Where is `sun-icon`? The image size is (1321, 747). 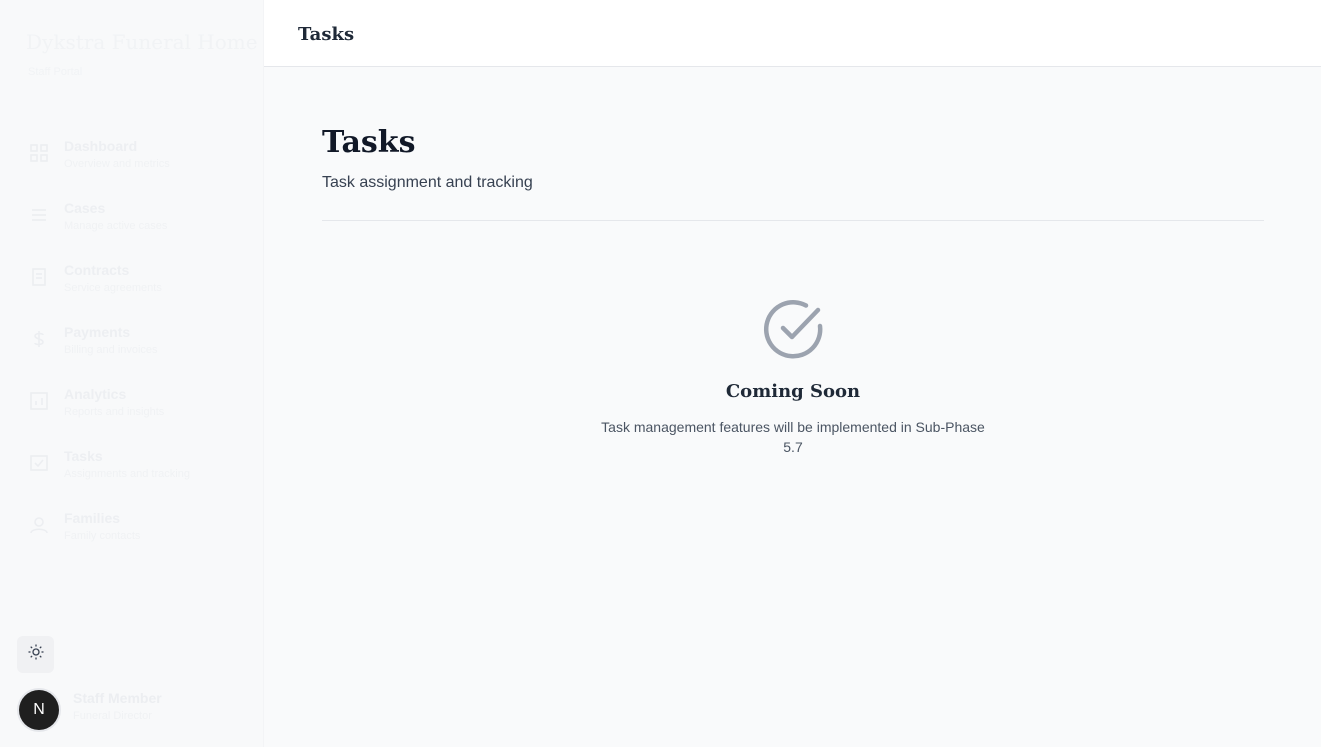 sun-icon is located at coordinates (36, 654).